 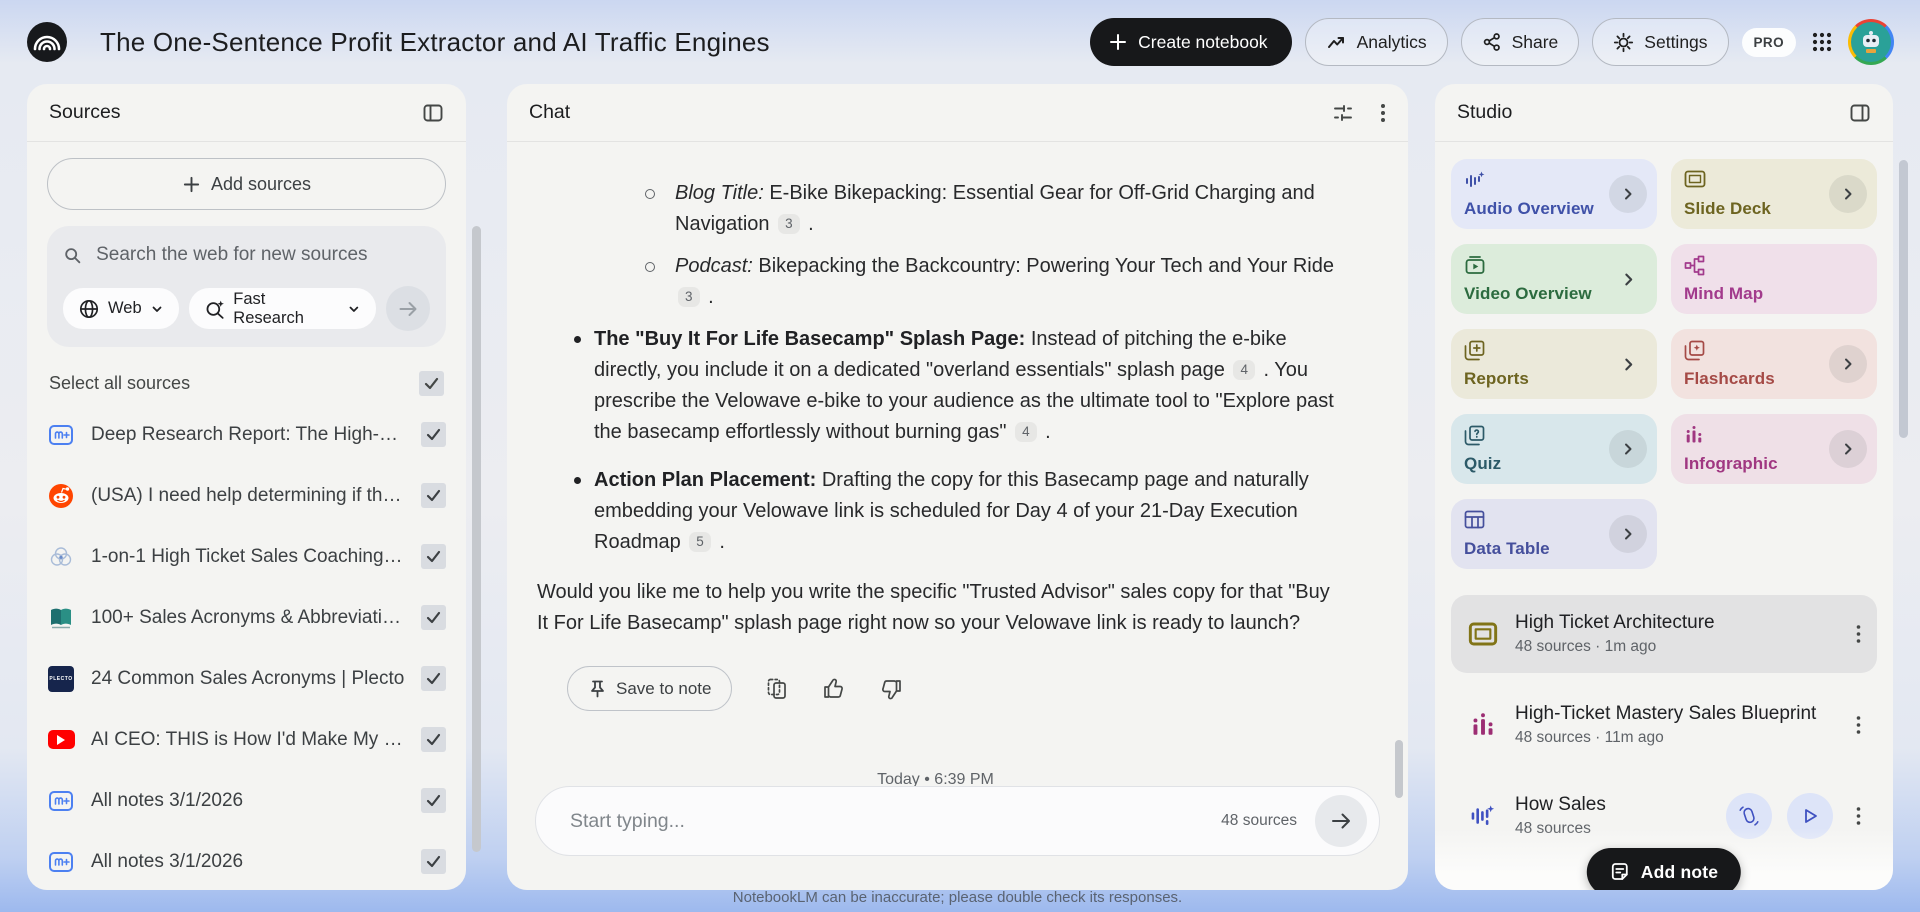 I want to click on send-button, so click(x=1341, y=821).